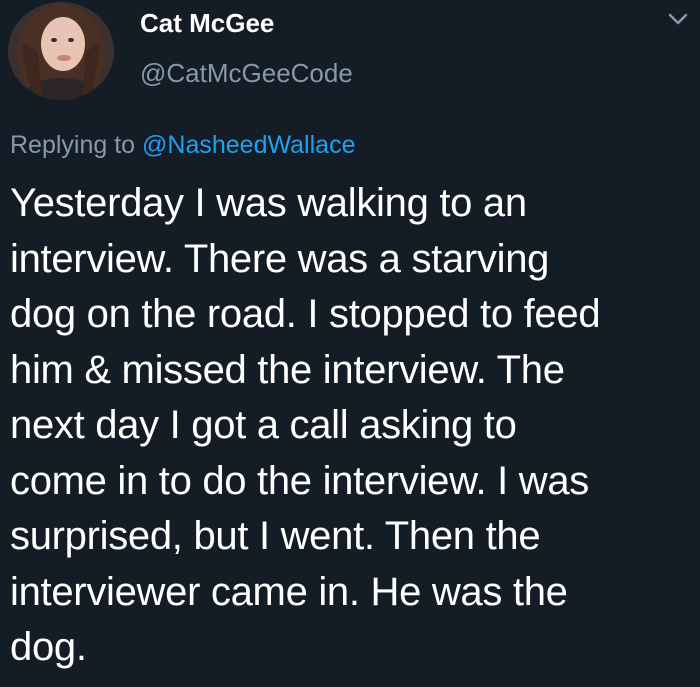 The height and width of the screenshot is (687, 700). I want to click on reply-mention-link: @NasheedWallace, so click(248, 145).